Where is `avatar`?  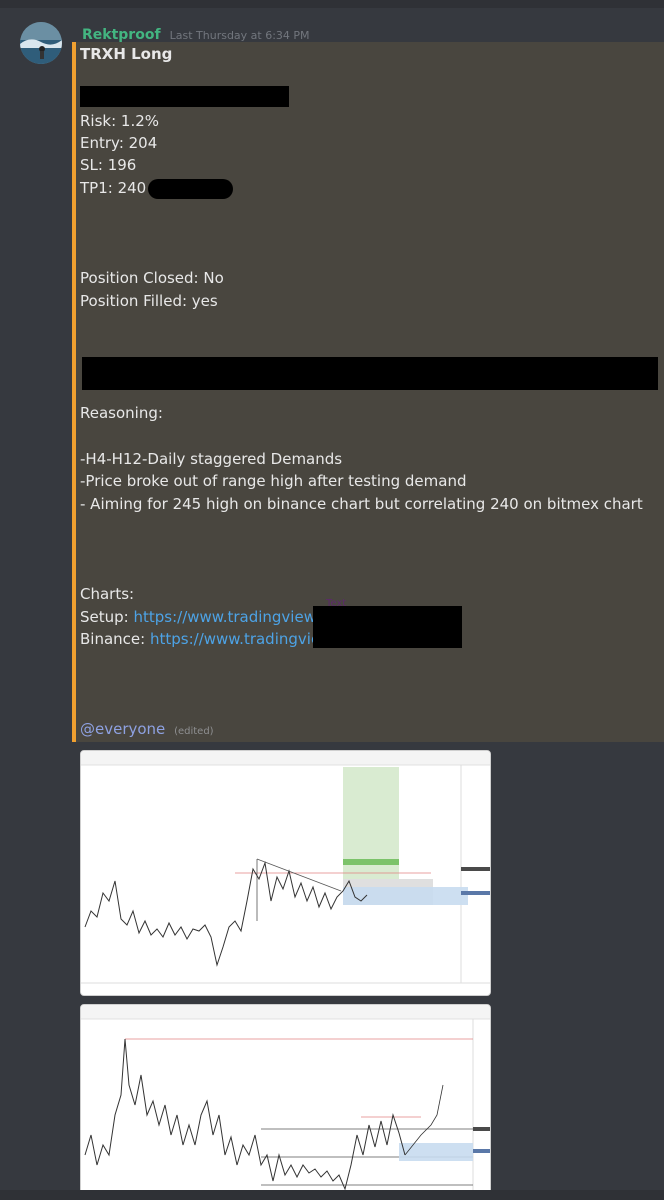 avatar is located at coordinates (41, 43).